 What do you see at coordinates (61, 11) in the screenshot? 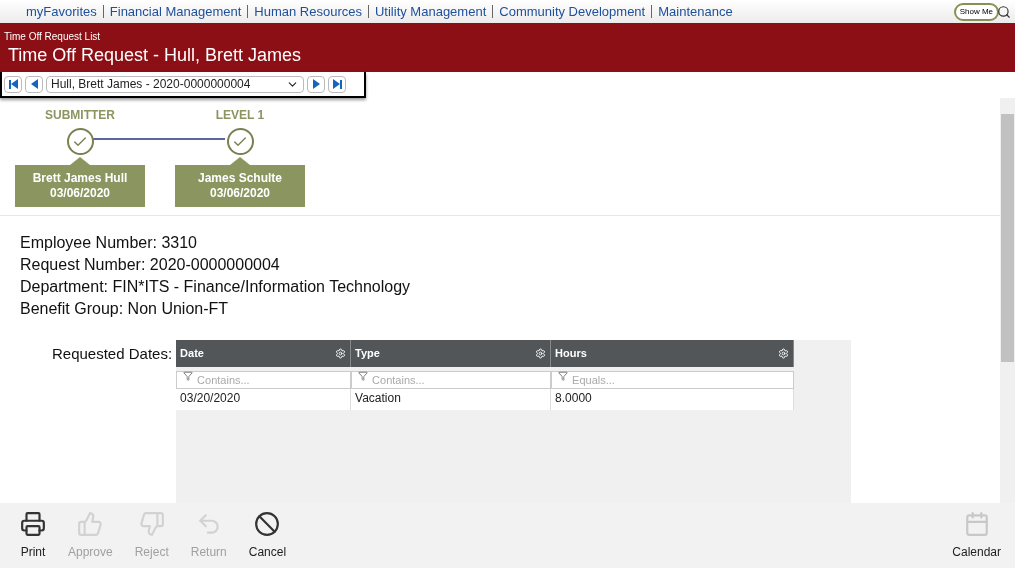
I see `nav-link: myFavorites` at bounding box center [61, 11].